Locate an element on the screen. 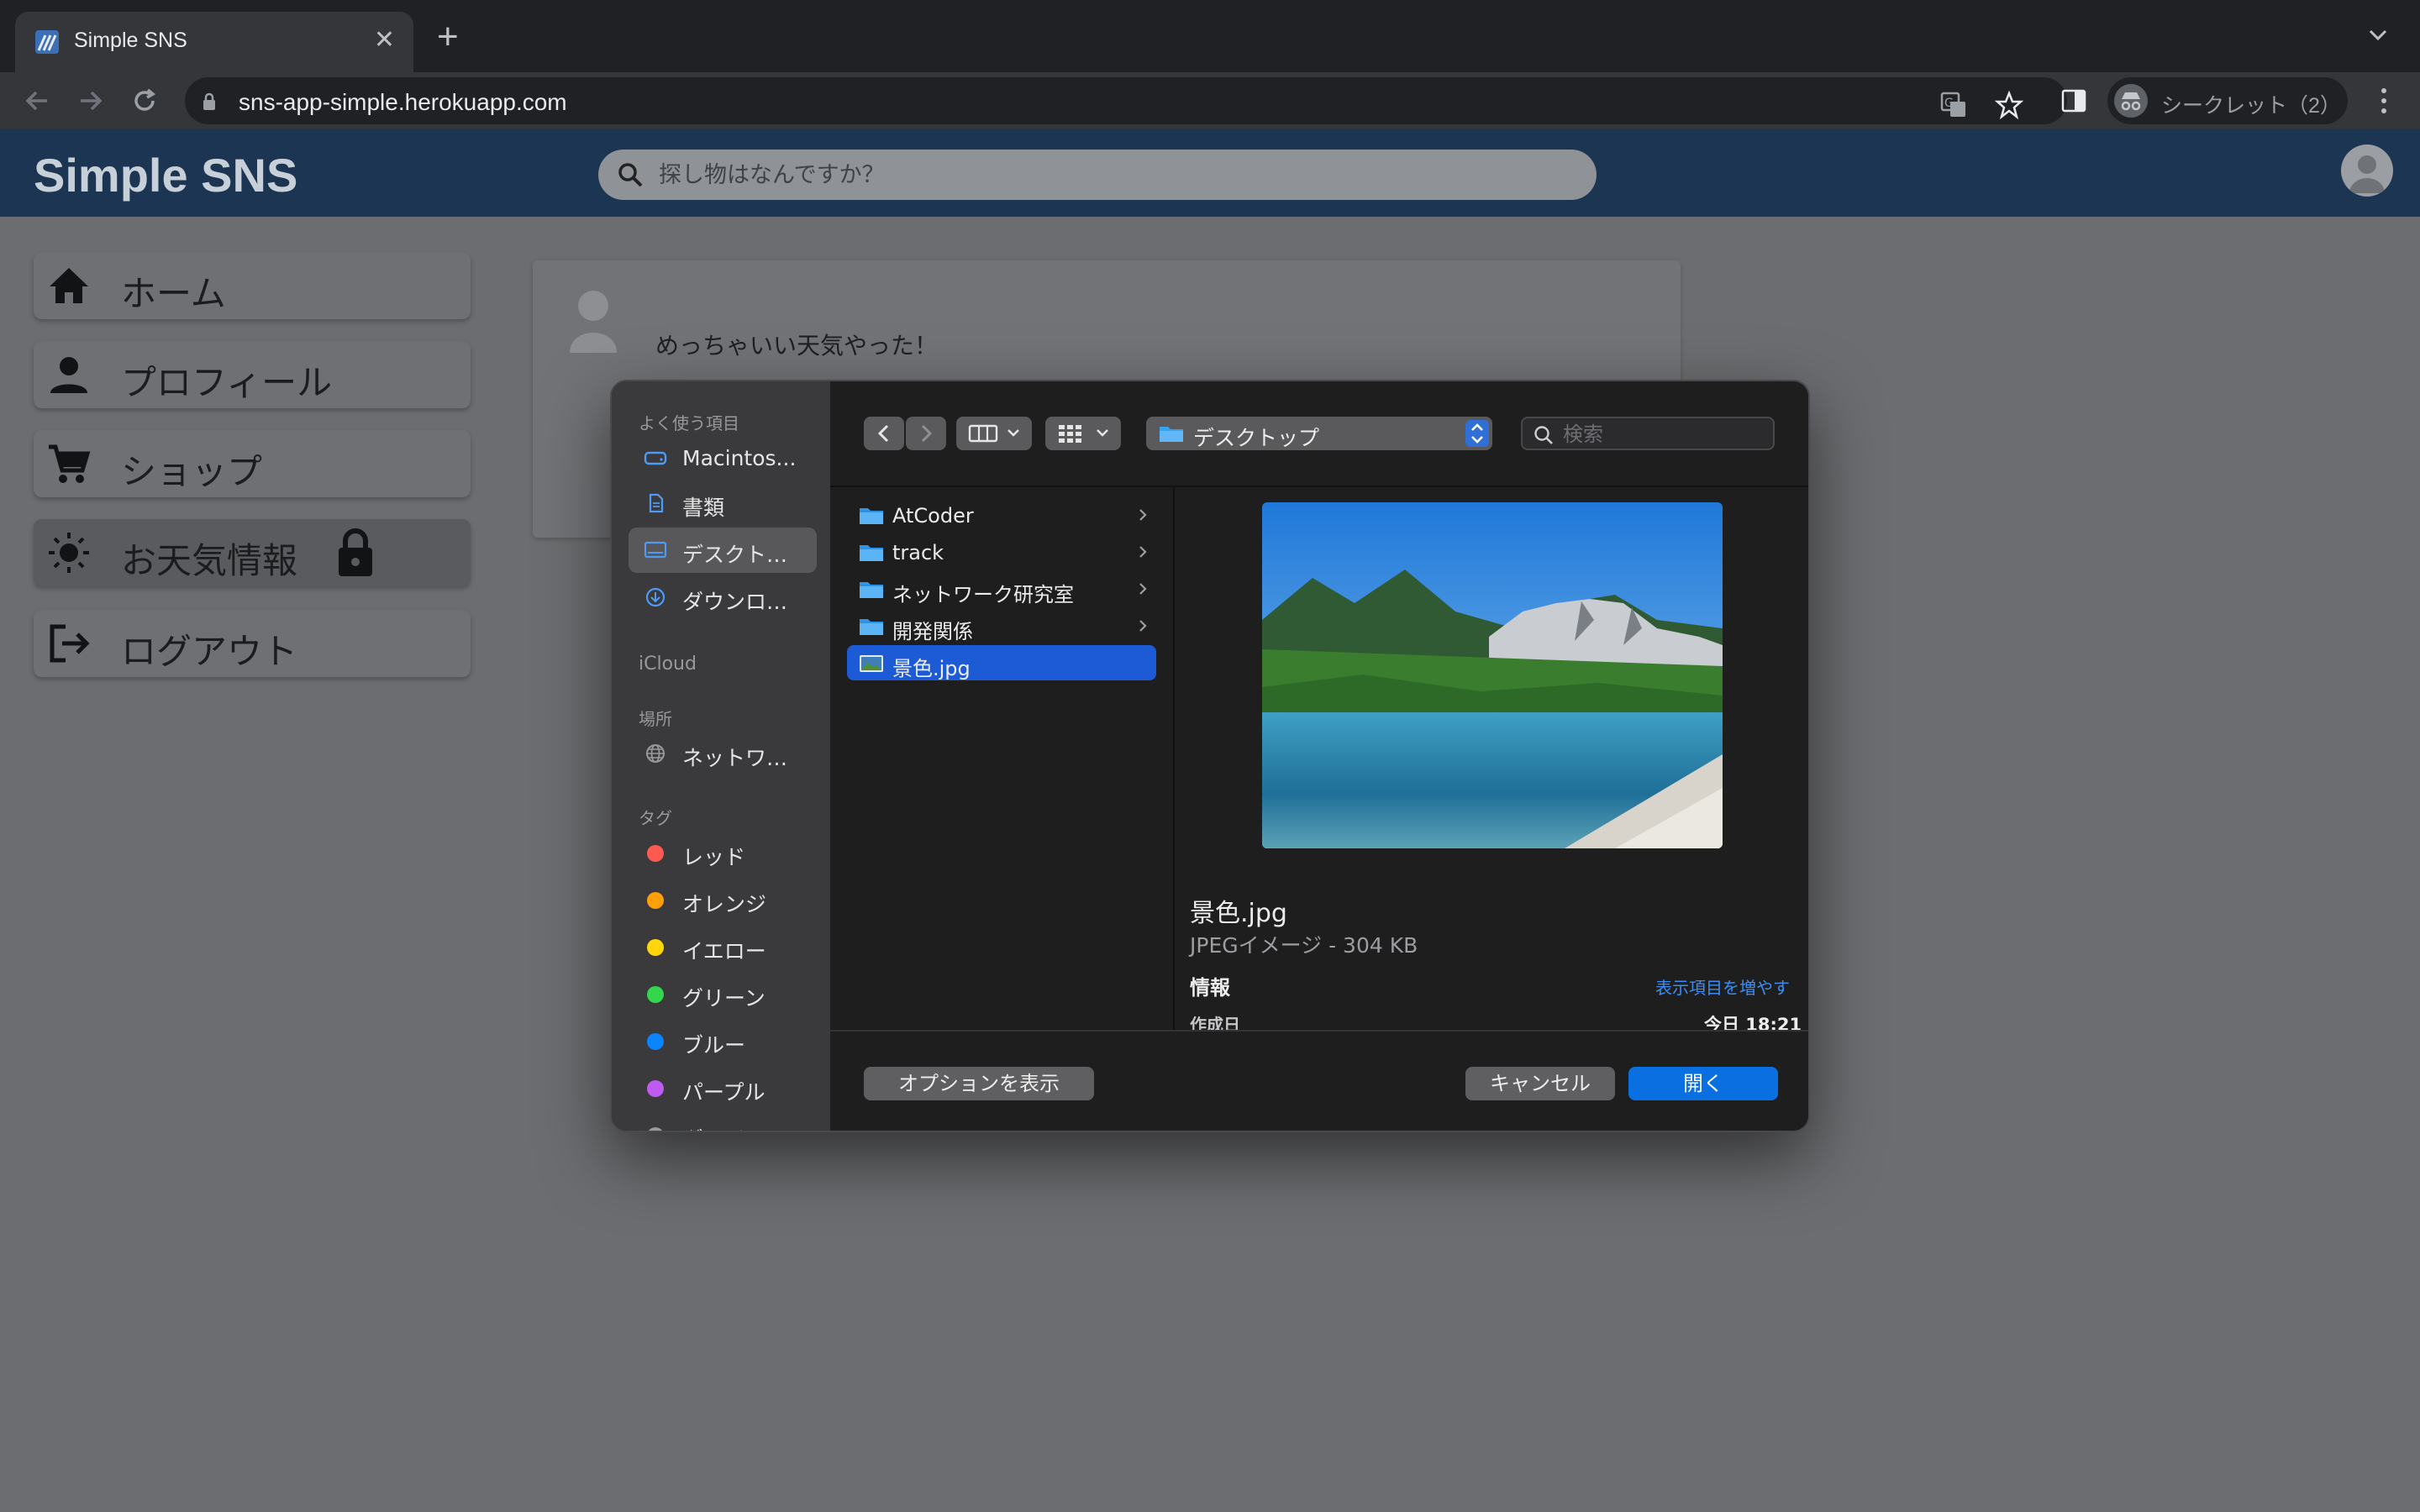  file-row-network-lab: ネットワーク研究室 is located at coordinates (1001, 588).